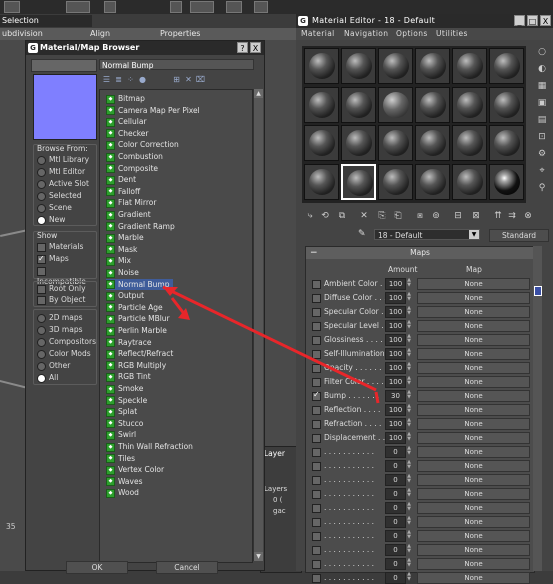 The height and width of the screenshot is (584, 553). What do you see at coordinates (242, 47) in the screenshot?
I see `help-button: ?` at bounding box center [242, 47].